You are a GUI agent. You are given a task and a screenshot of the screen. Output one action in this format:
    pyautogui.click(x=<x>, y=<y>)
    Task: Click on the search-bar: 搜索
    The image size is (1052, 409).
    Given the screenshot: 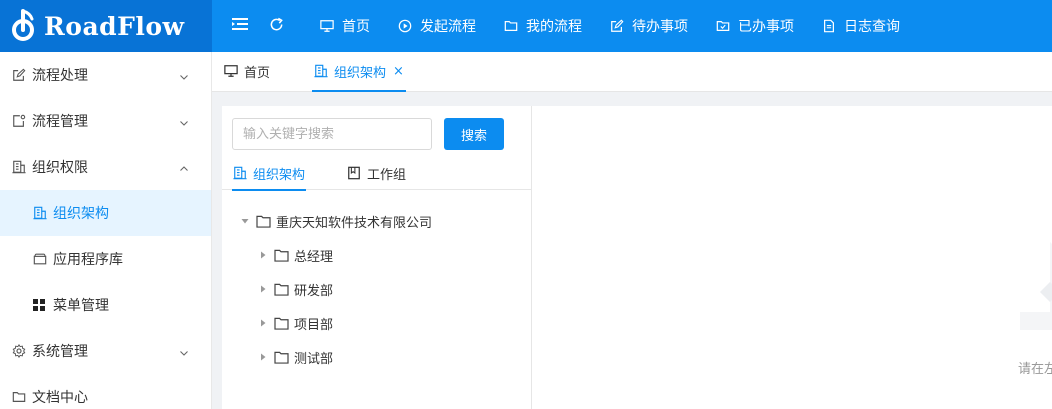 What is the action you would take?
    pyautogui.click(x=368, y=134)
    